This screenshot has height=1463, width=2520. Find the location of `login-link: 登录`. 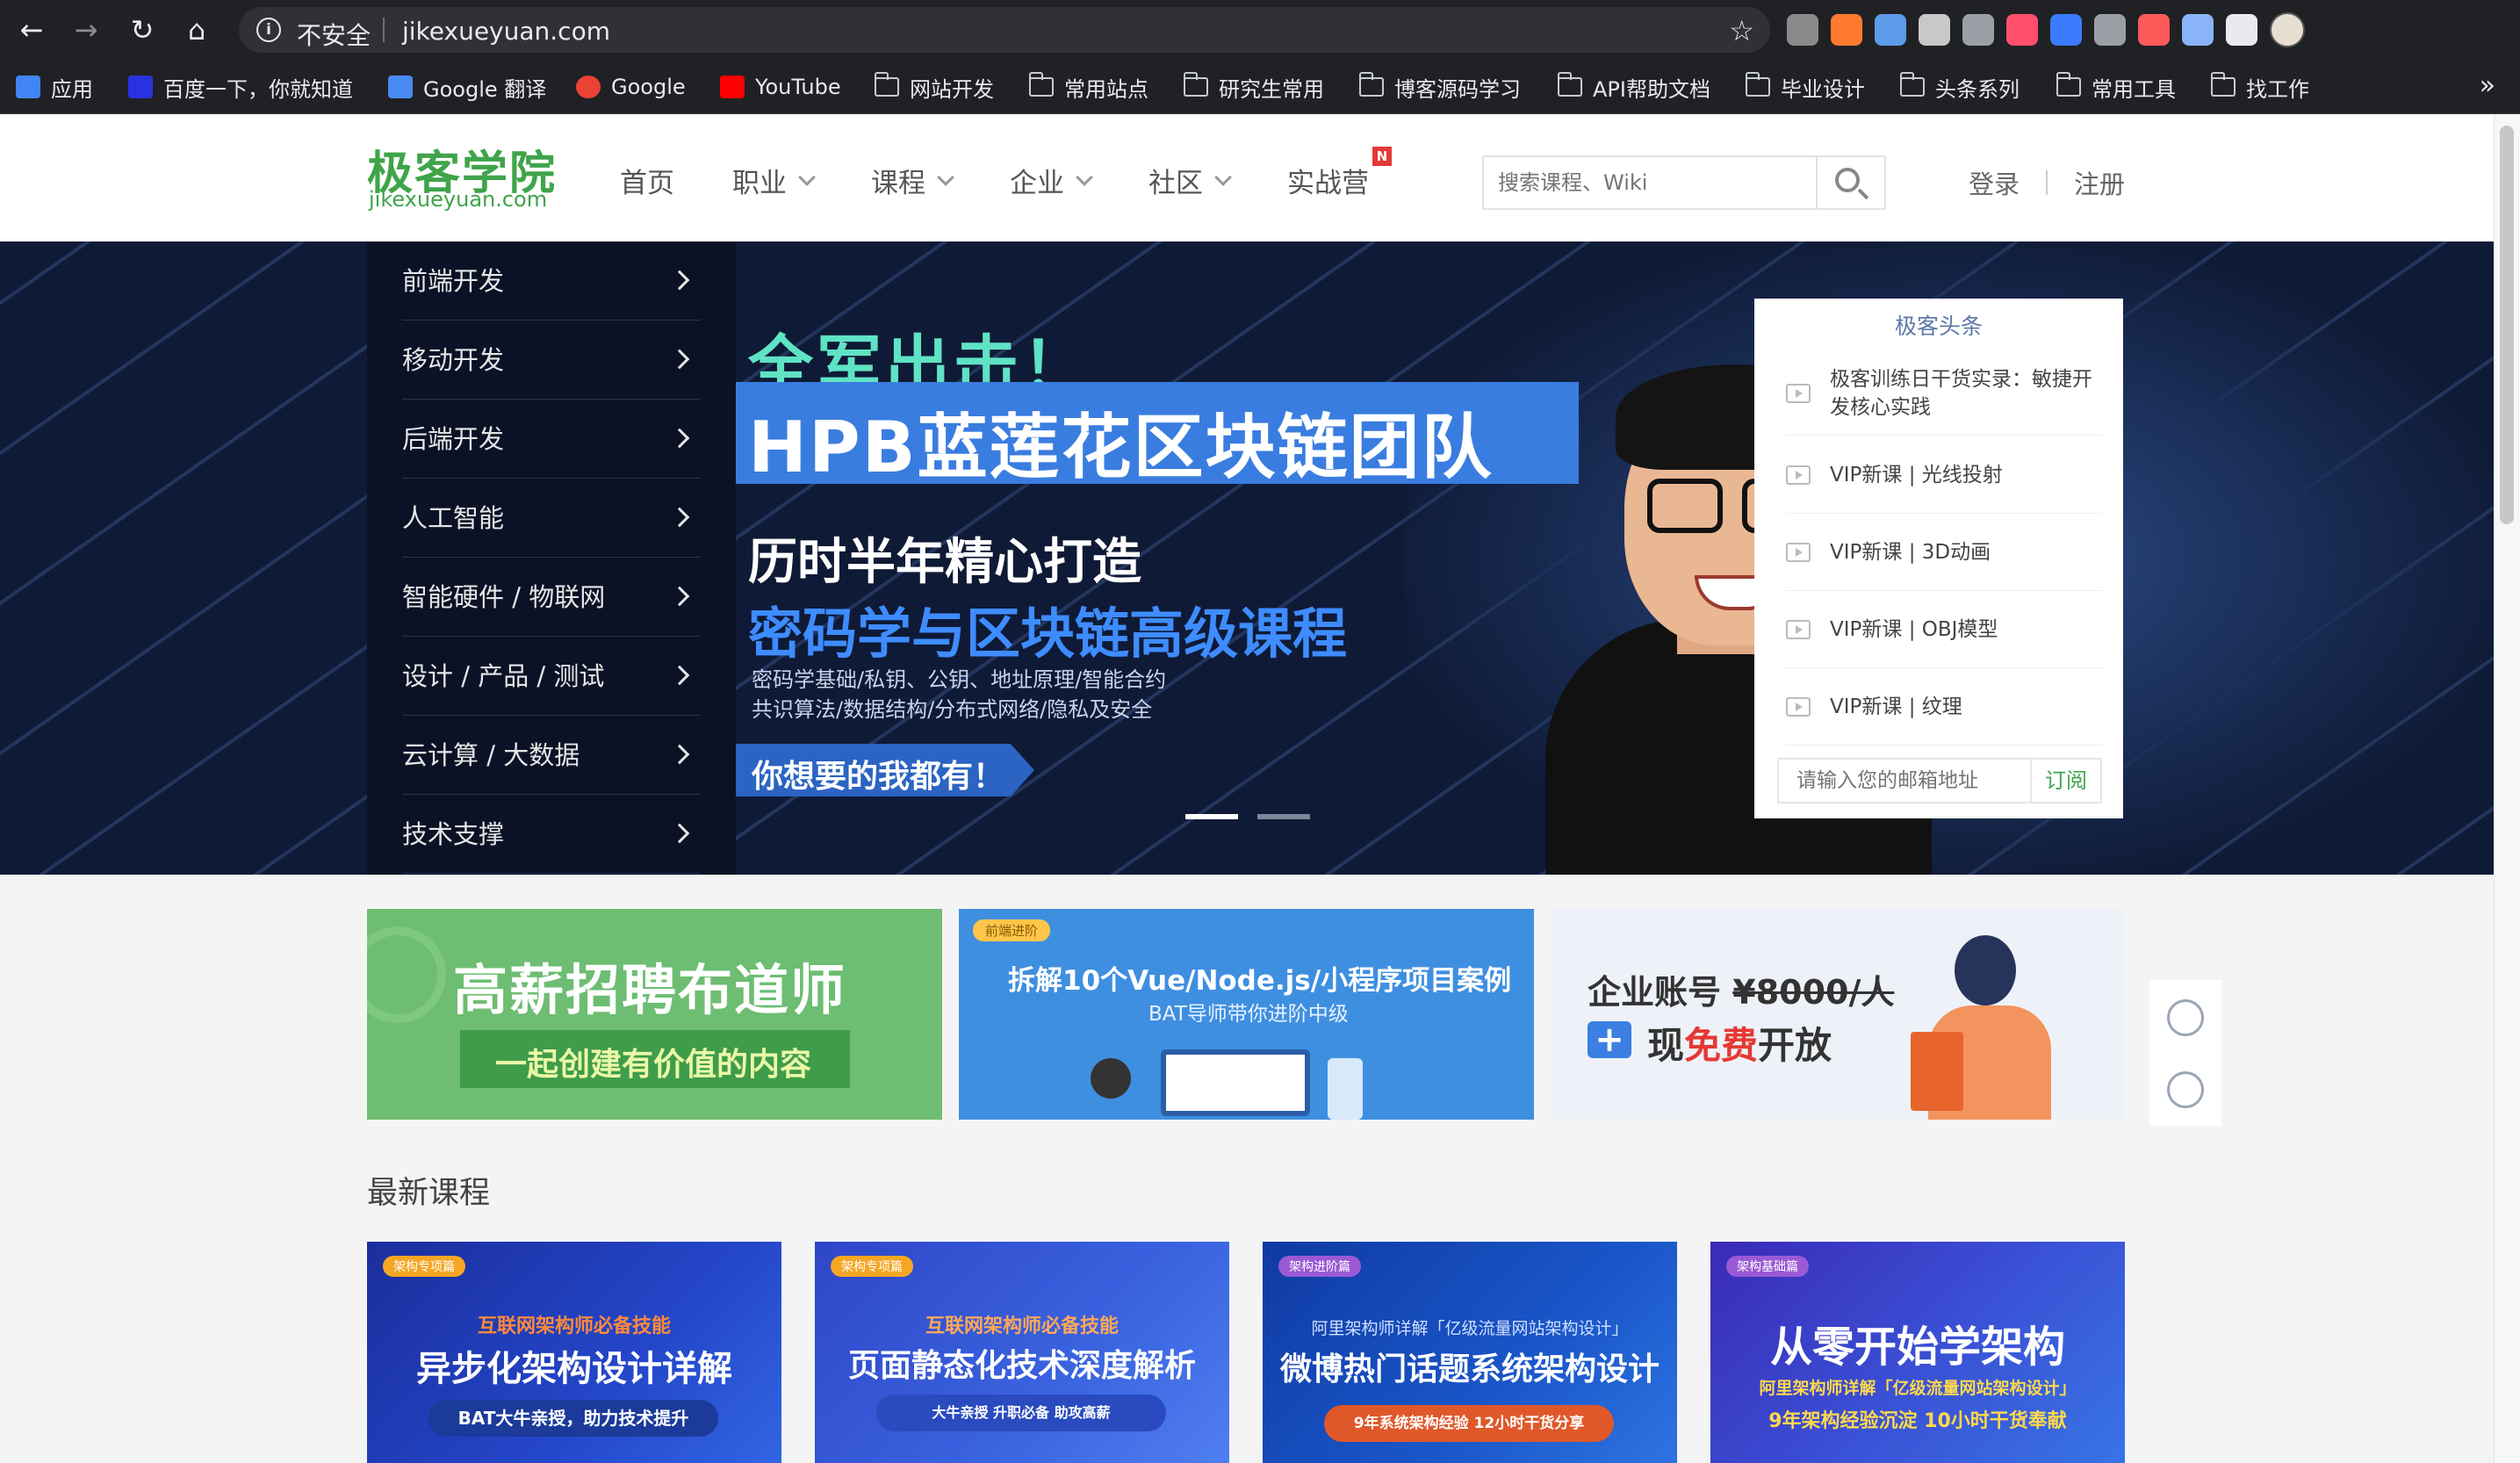

login-link: 登录 is located at coordinates (1994, 182).